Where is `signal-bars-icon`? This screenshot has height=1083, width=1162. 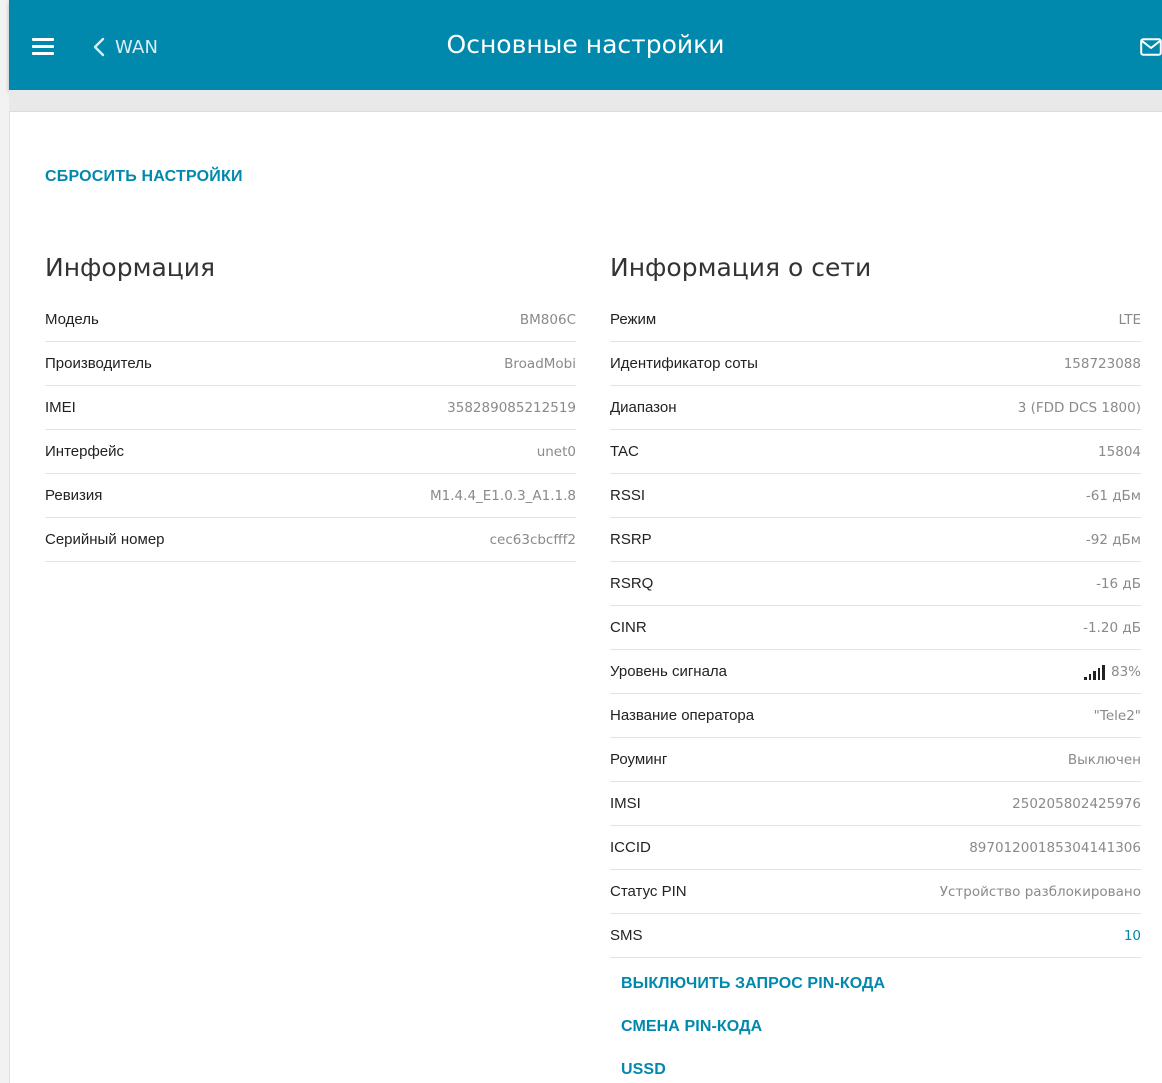
signal-bars-icon is located at coordinates (1094, 672).